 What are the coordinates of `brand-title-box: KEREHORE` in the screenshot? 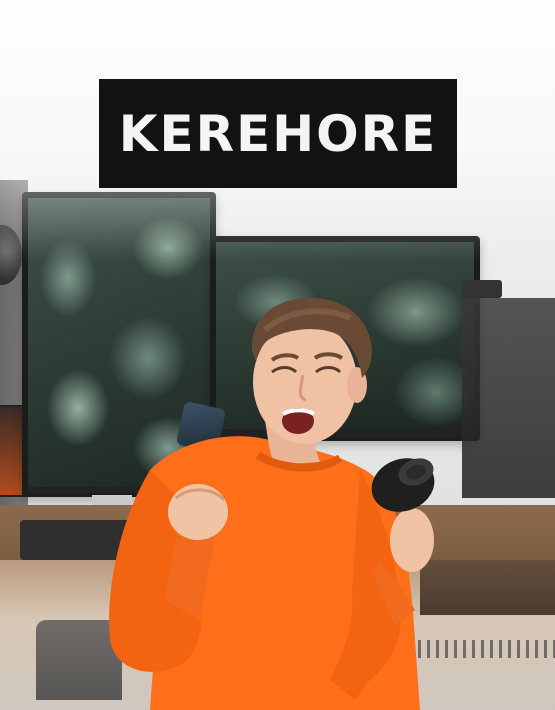 It's located at (278, 133).